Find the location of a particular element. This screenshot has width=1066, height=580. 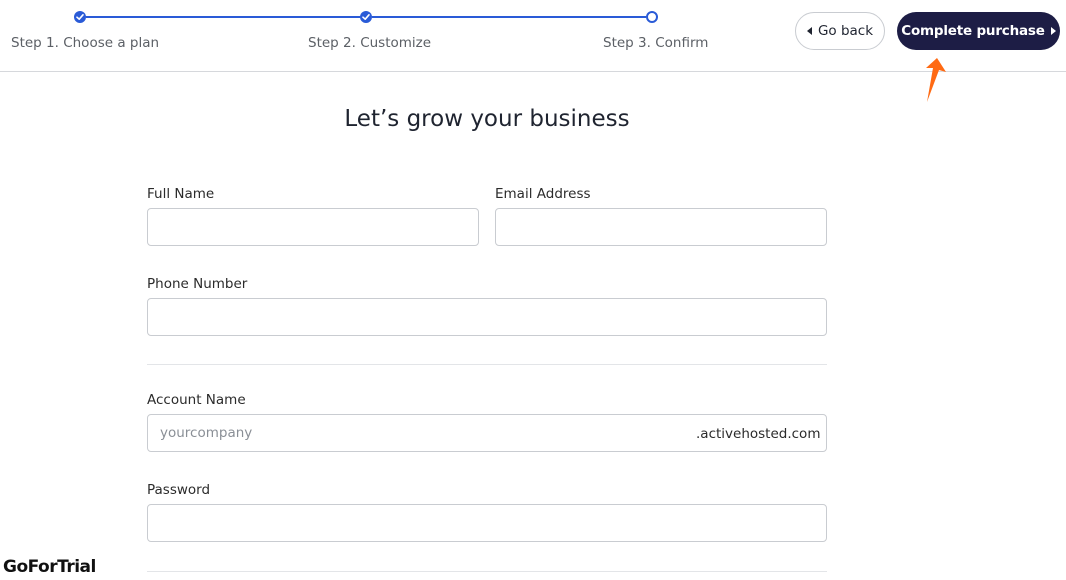

email-field is located at coordinates (661, 227).